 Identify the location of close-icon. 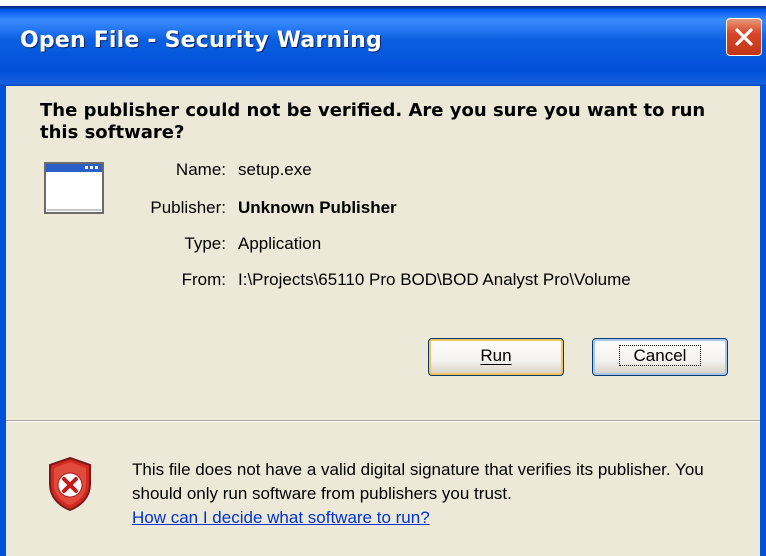
(744, 37).